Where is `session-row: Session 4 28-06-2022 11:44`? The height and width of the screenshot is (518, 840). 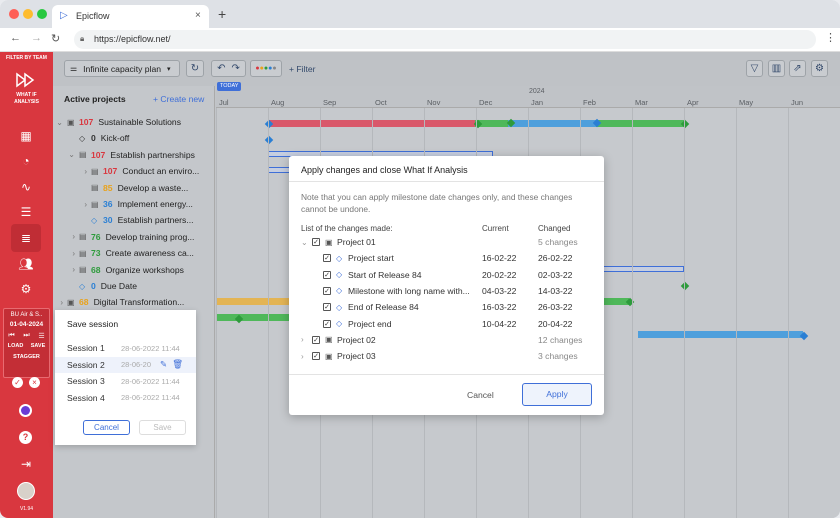 session-row: Session 4 28-06-2022 11:44 is located at coordinates (125, 398).